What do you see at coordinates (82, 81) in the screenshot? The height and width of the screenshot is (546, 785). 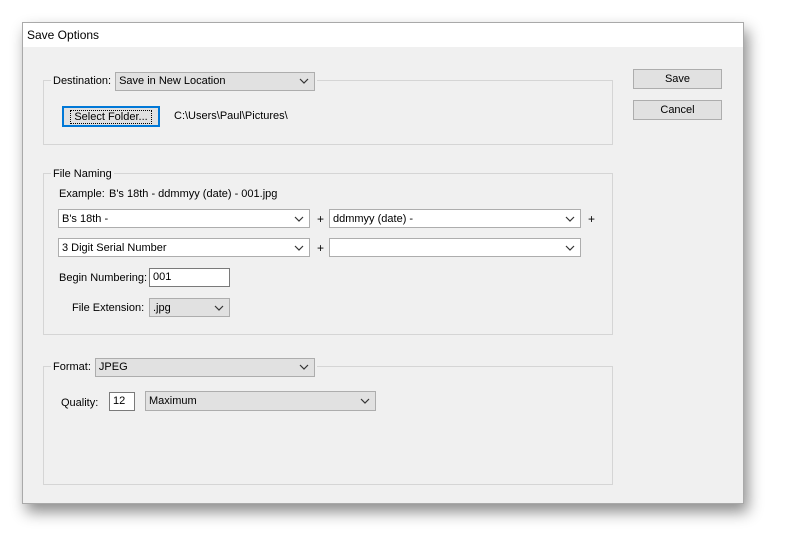 I see `destination-label: Destination:` at bounding box center [82, 81].